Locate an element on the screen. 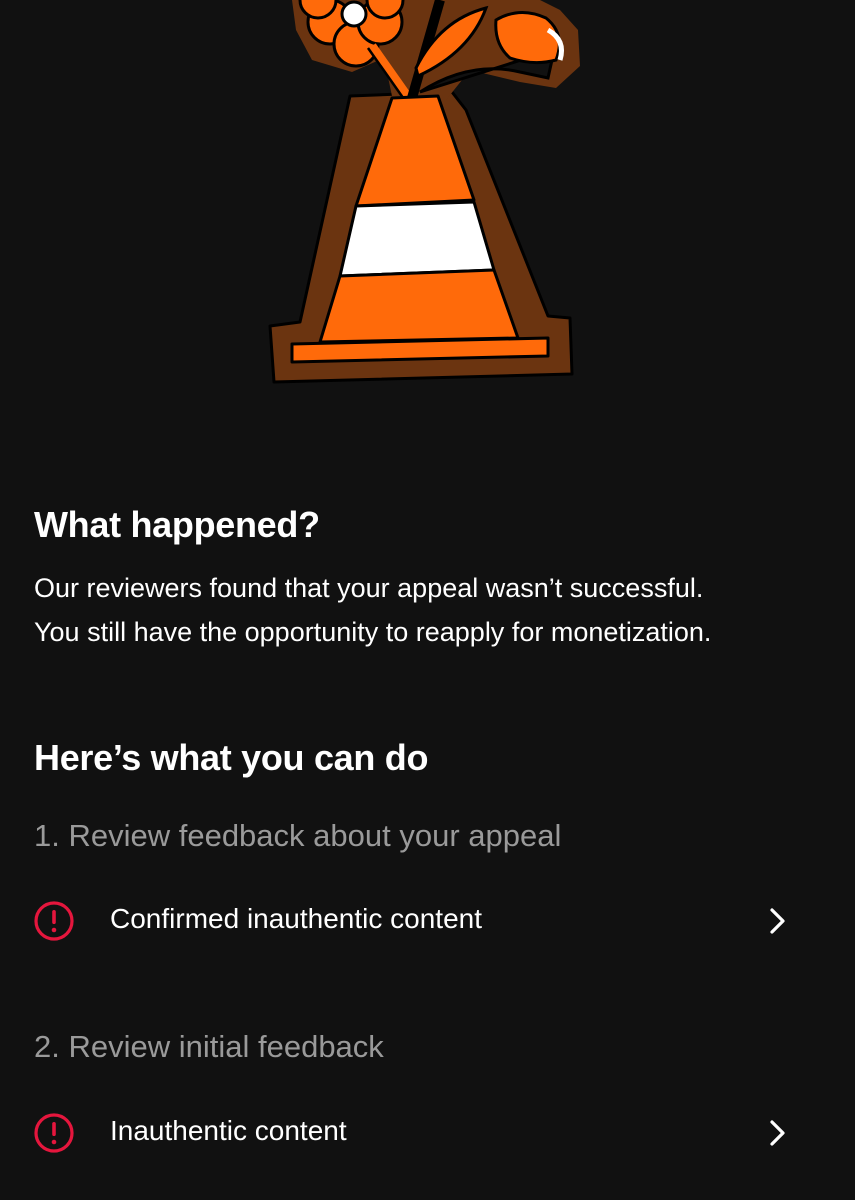  traffic-cone-illustration is located at coordinates (424, 192).